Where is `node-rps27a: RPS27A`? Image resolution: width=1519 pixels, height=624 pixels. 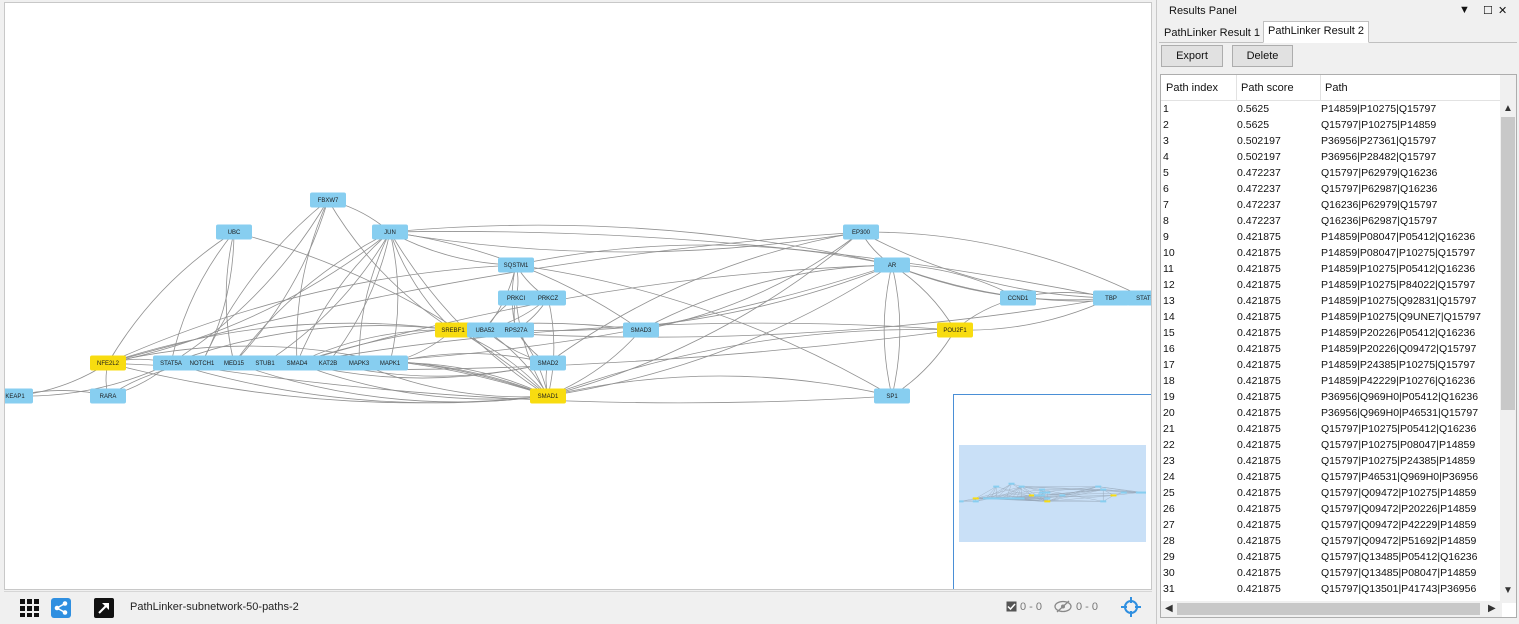
node-rps27a: RPS27A is located at coordinates (516, 330).